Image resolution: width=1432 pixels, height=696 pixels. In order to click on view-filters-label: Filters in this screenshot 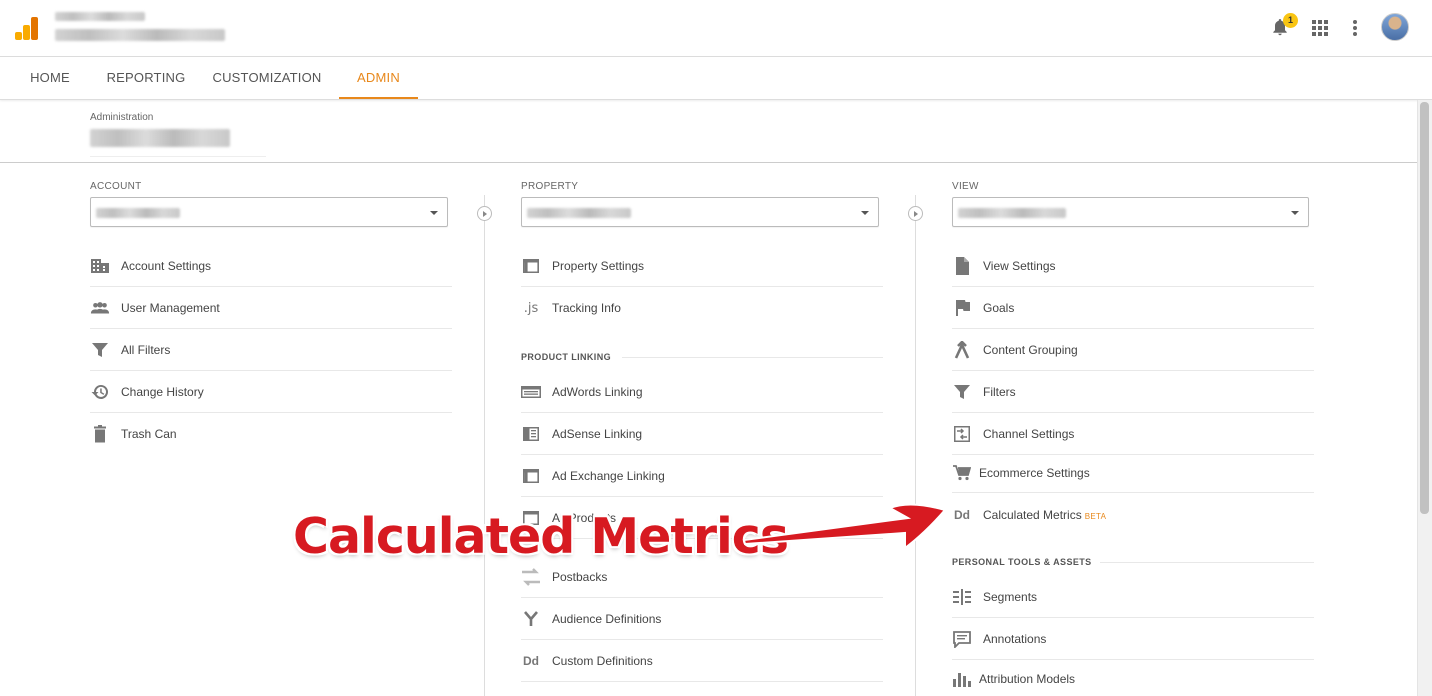, I will do `click(999, 392)`.